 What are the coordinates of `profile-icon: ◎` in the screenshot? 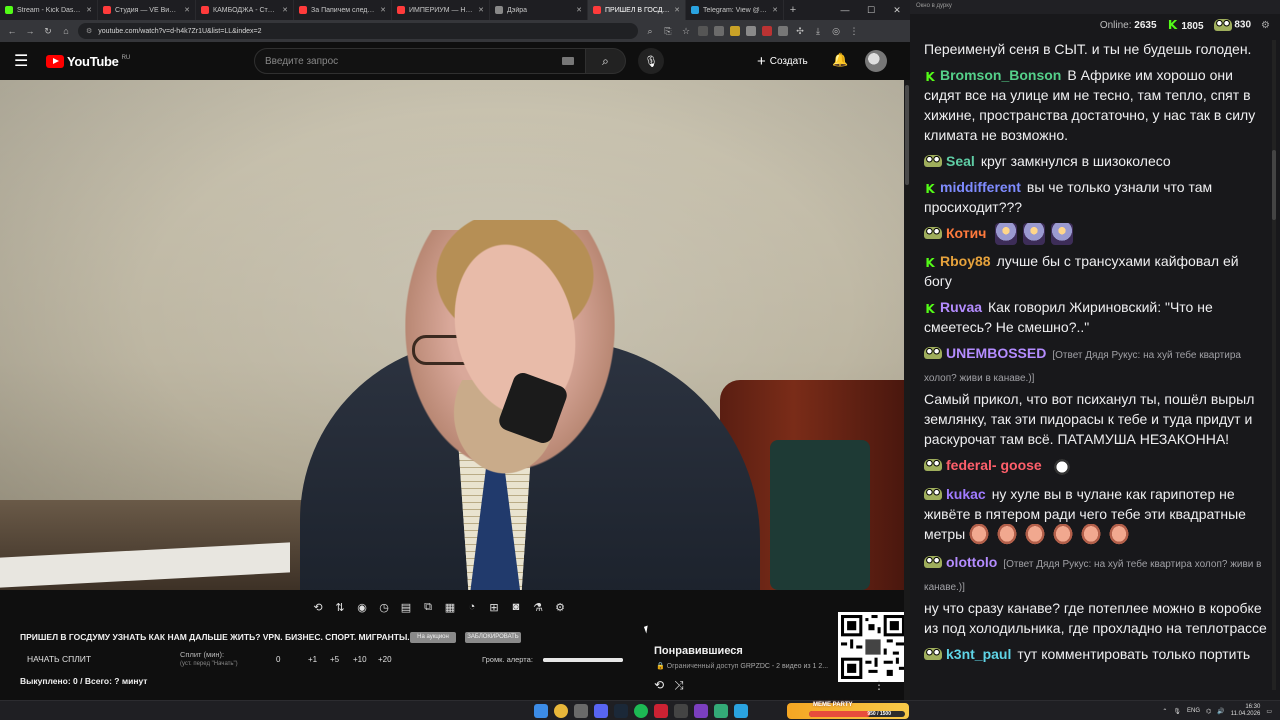 It's located at (836, 31).